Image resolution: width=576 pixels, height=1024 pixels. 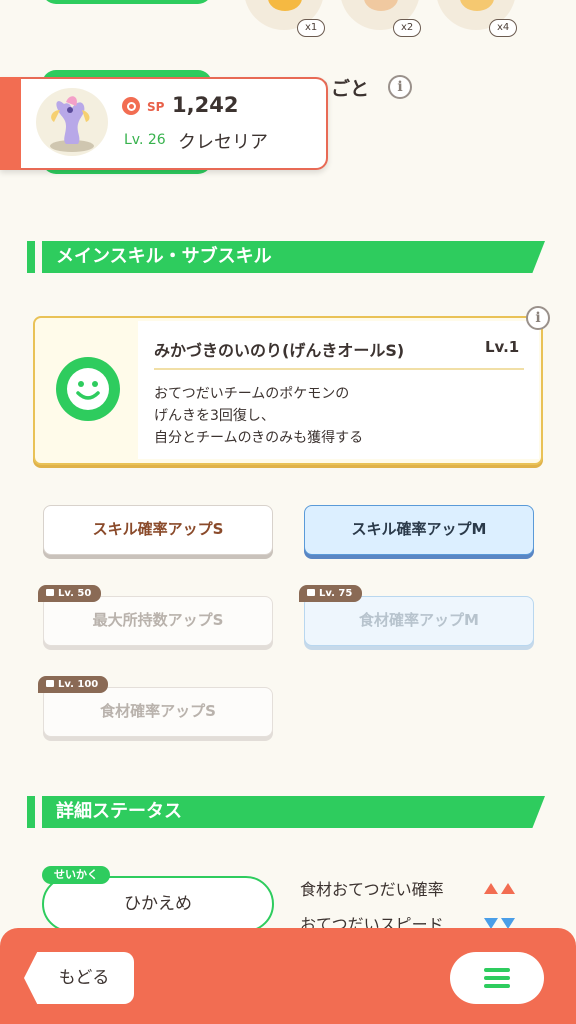 I want to click on skill-desc-line-1: おてつだいチームのポケモンの, so click(x=252, y=394).